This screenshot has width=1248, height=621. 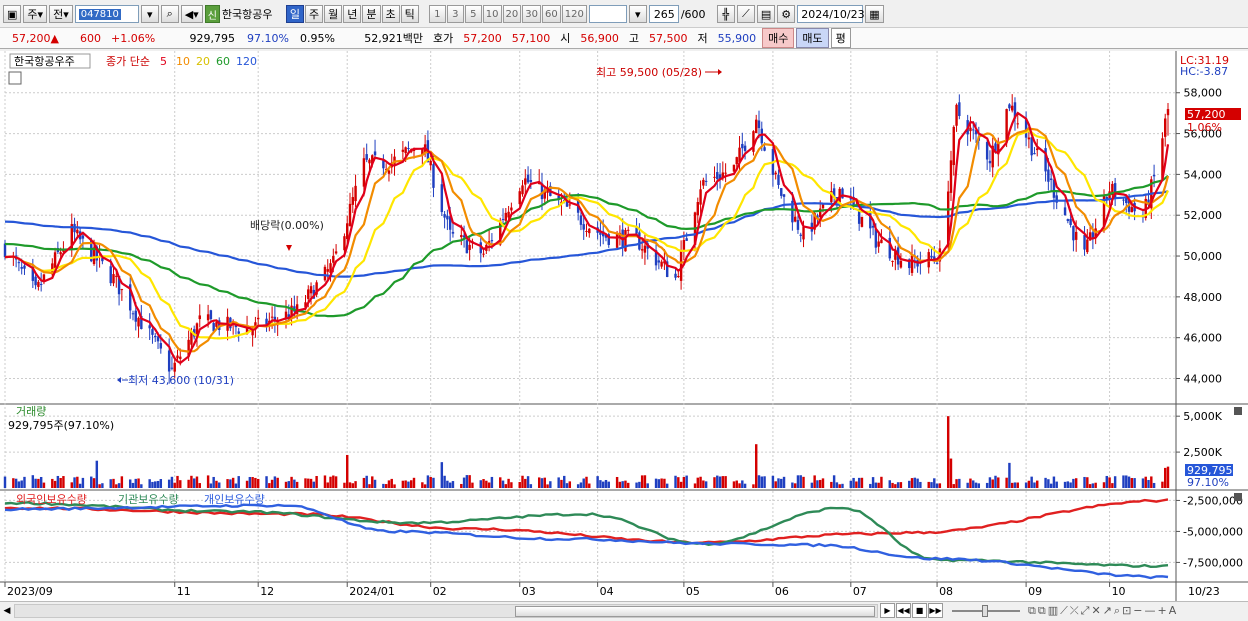 I want to click on split-icon: ▥, so click(x=1053, y=611).